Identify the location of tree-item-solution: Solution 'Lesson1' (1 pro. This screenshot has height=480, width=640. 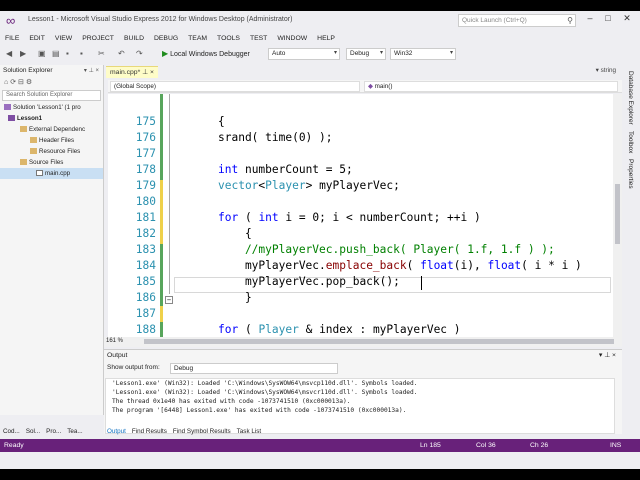
(51, 107).